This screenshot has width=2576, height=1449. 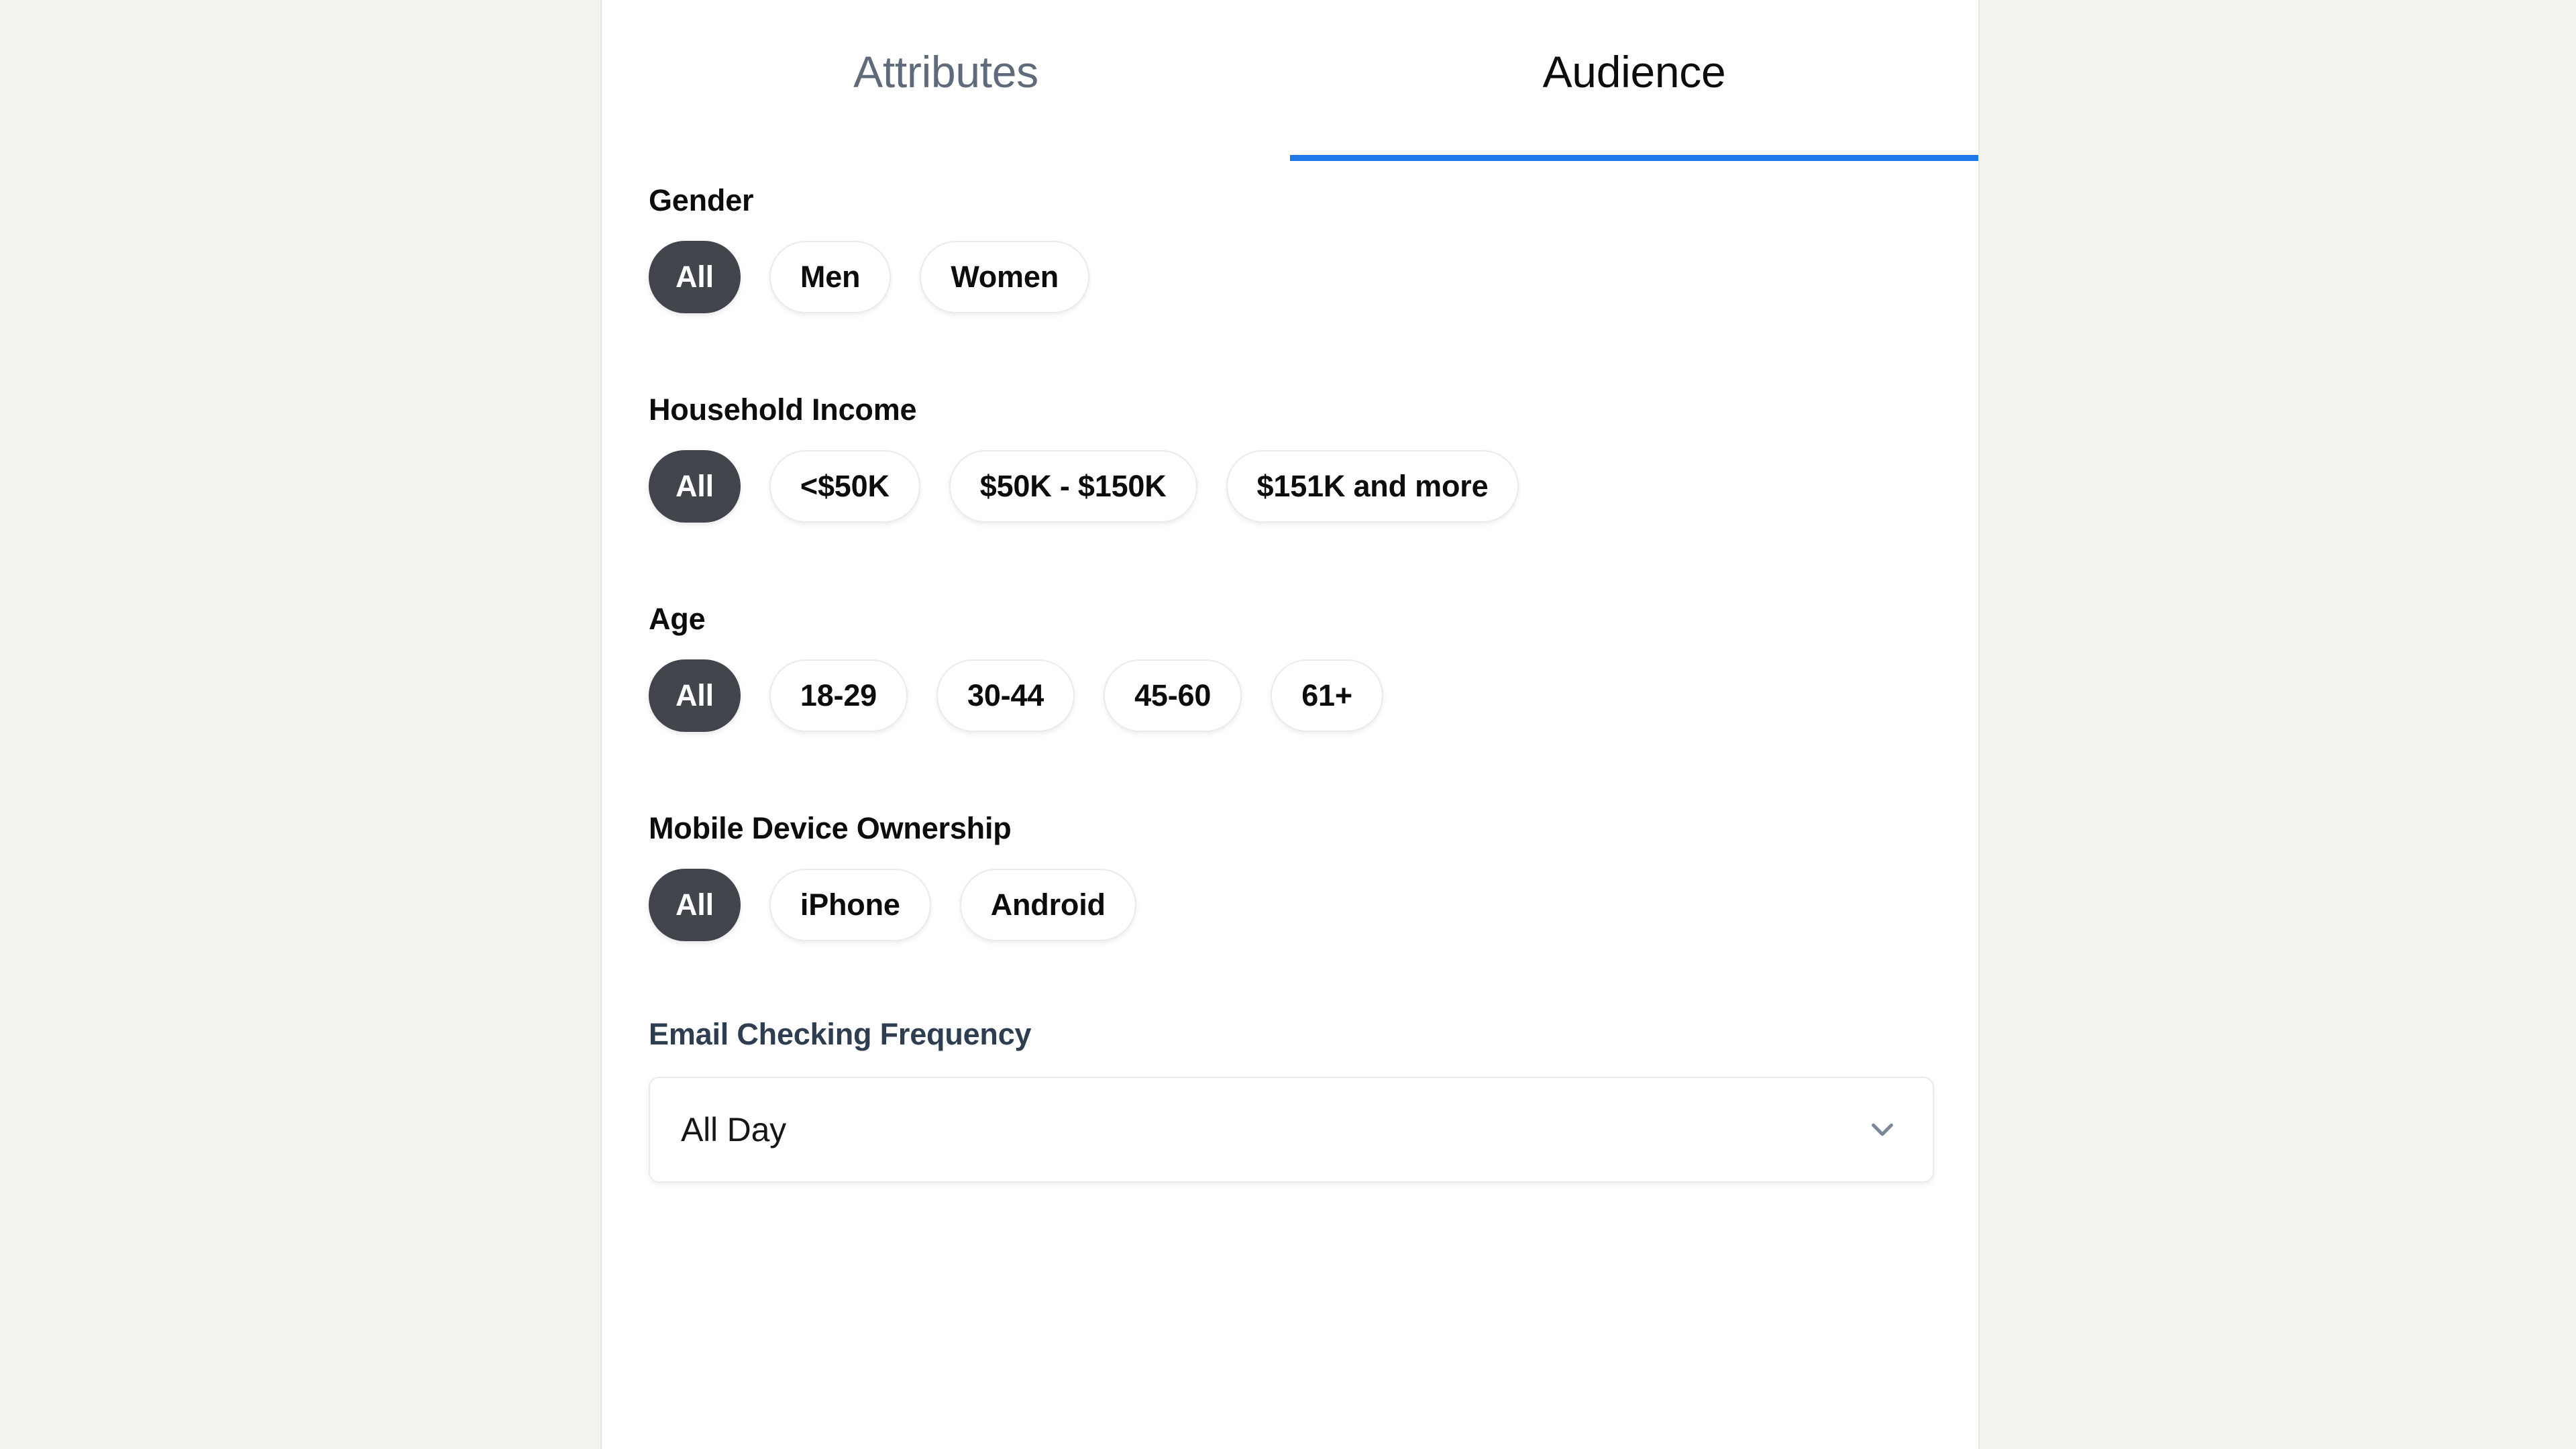 What do you see at coordinates (1372, 486) in the screenshot?
I see `option-income-151k-and-more: $151K and more` at bounding box center [1372, 486].